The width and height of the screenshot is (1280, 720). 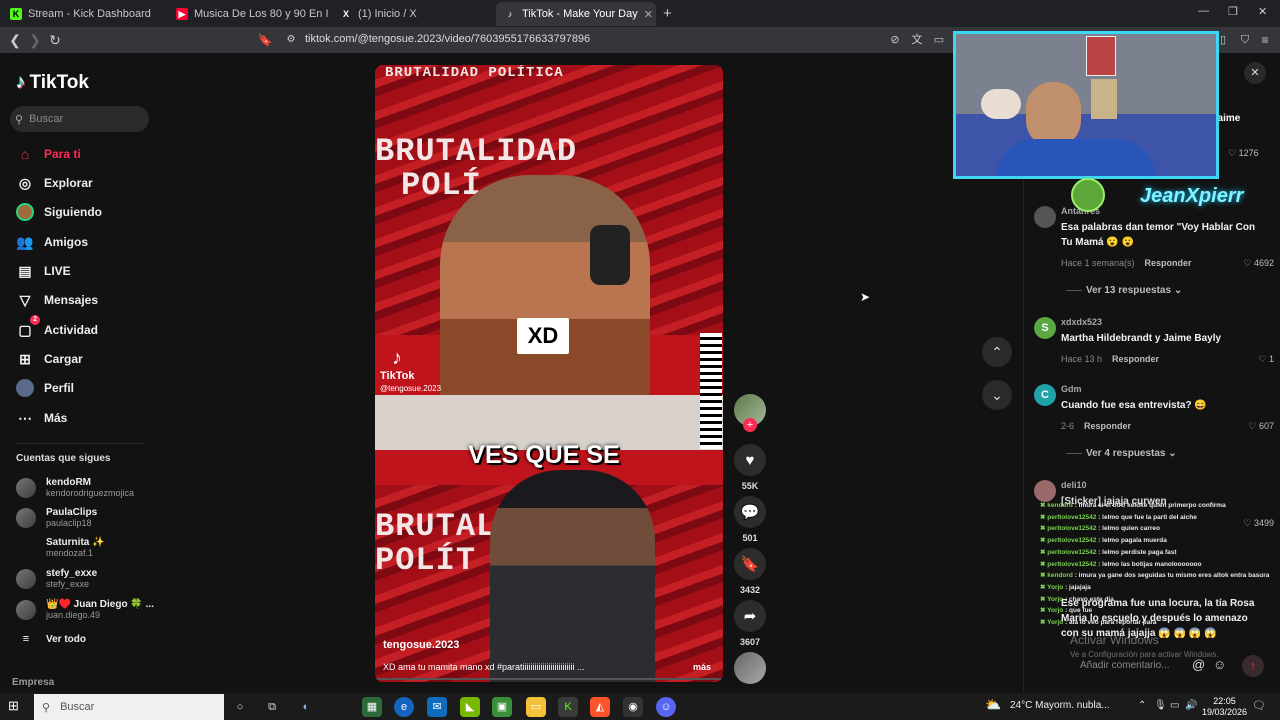 I want to click on tab-youtube: ▶ Musica De Los 80 y 90 En Ingles - La, so click(x=248, y=14).